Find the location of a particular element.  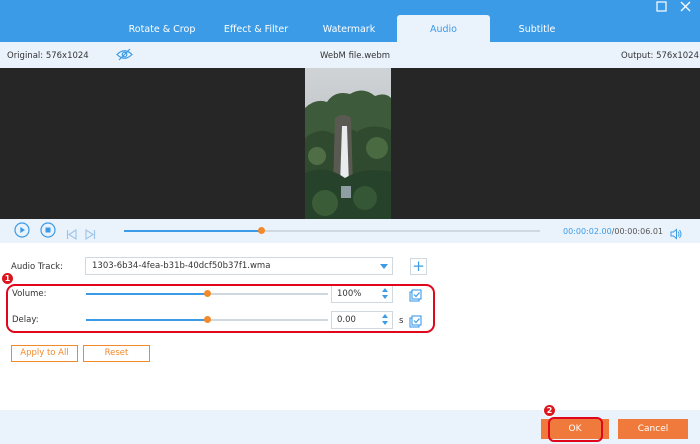

highlight-ok-button is located at coordinates (575, 429).